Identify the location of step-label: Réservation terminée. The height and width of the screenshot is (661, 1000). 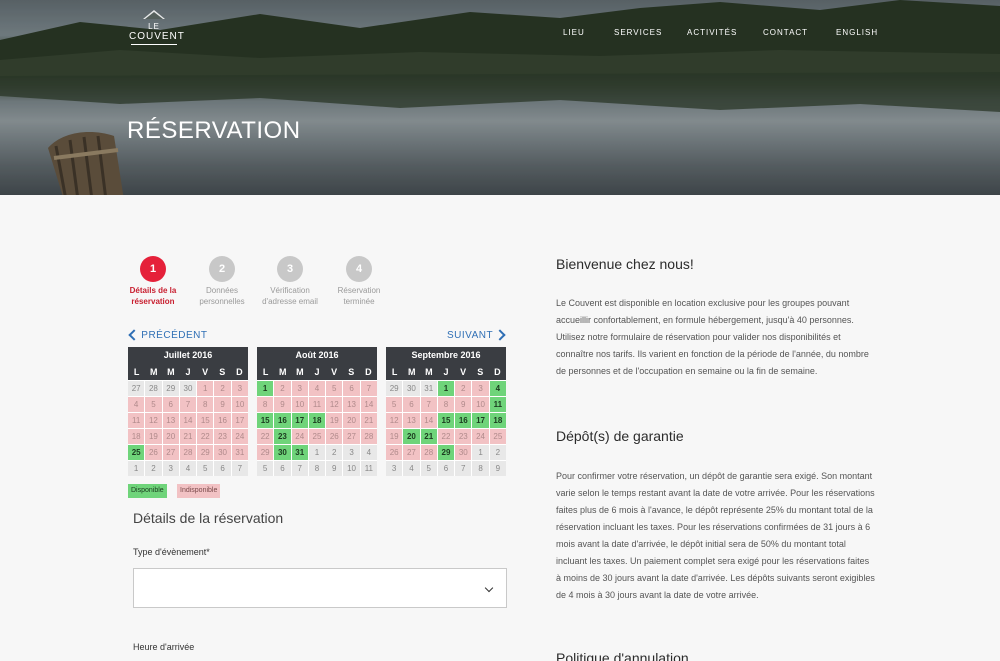
(359, 296).